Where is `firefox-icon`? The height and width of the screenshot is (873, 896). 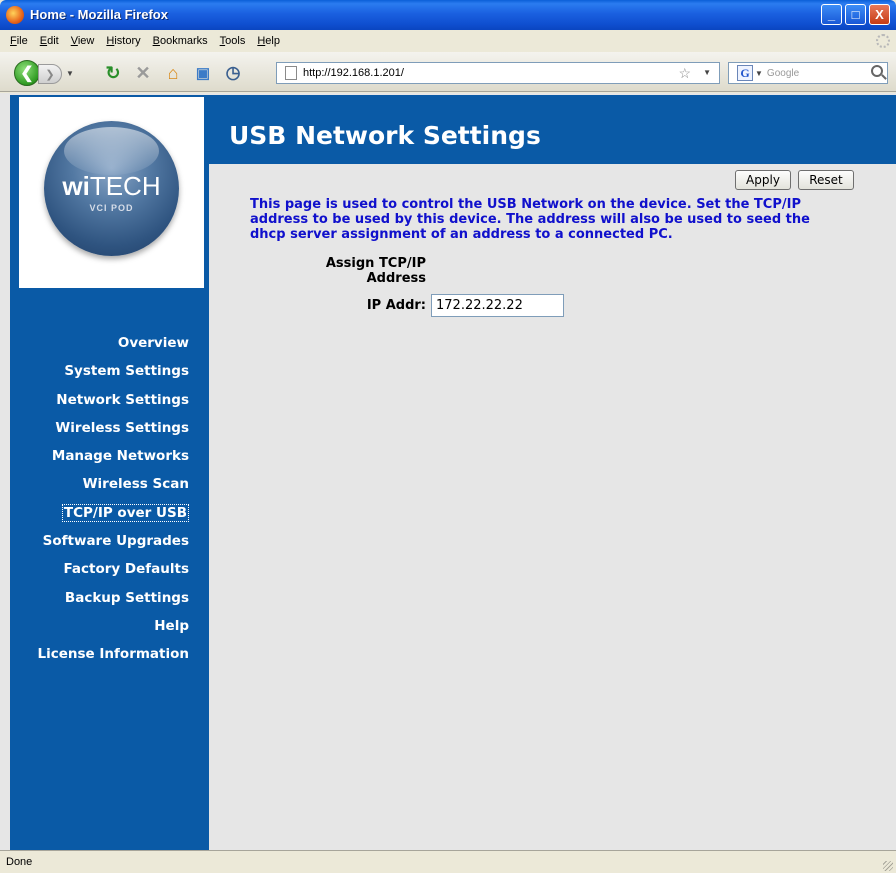
firefox-icon is located at coordinates (15, 15).